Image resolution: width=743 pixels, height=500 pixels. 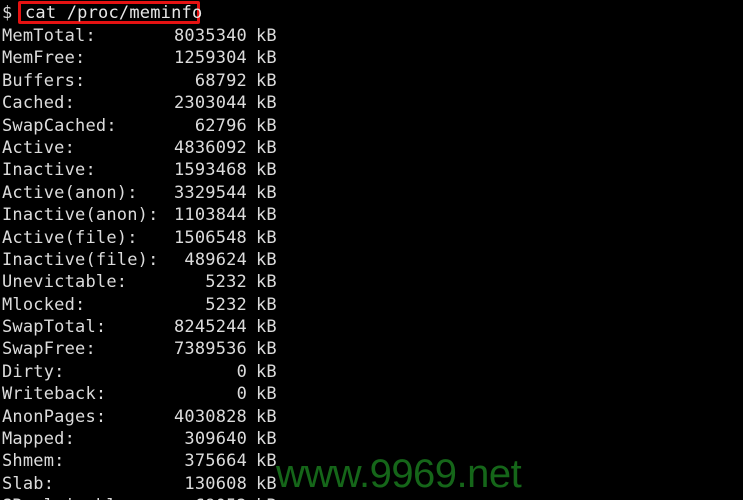 I want to click on meminfo-value: 1506548, so click(x=210, y=237).